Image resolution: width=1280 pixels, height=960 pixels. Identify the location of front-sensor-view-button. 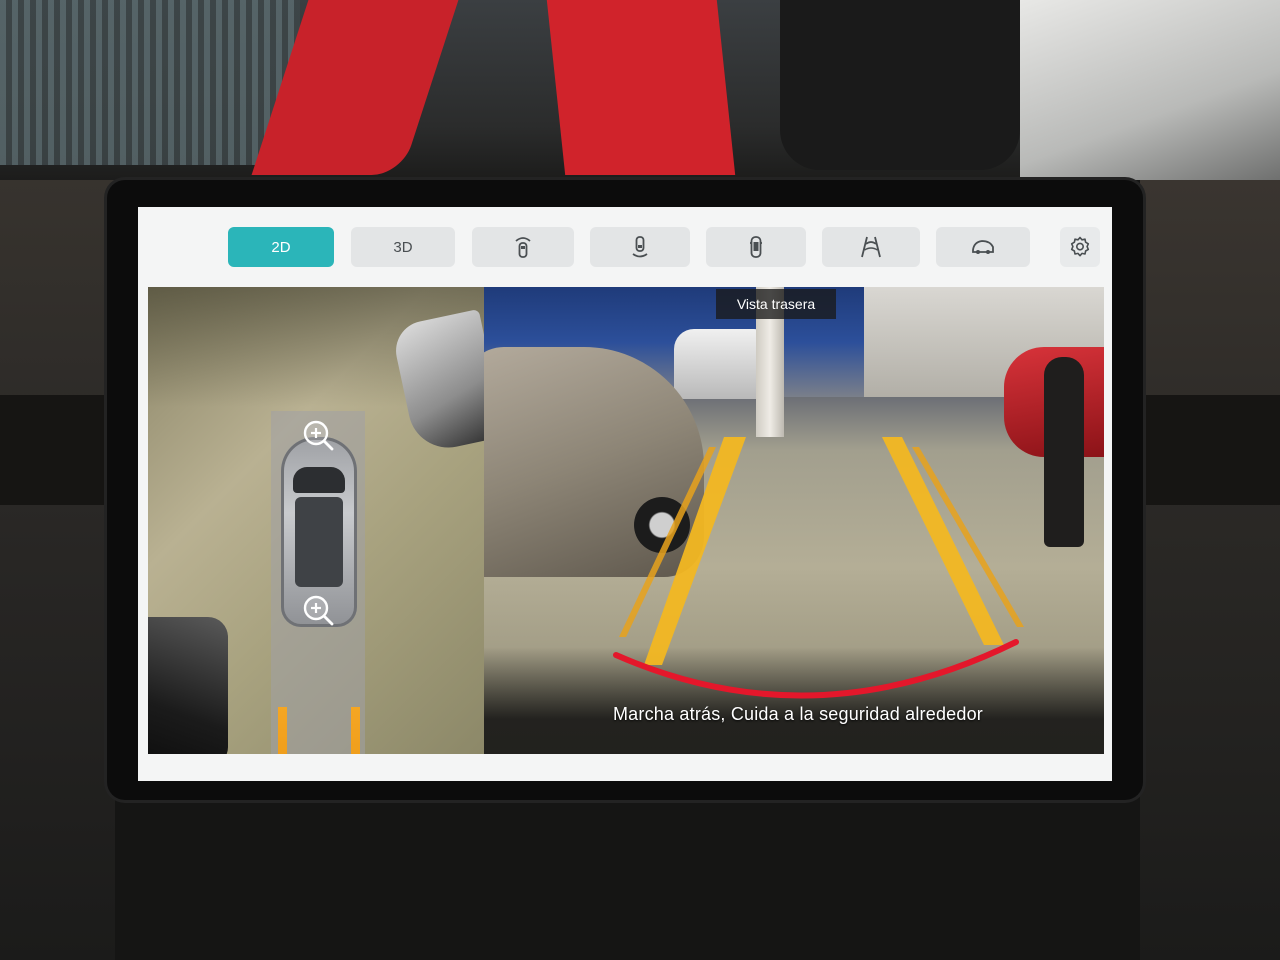
(523, 247).